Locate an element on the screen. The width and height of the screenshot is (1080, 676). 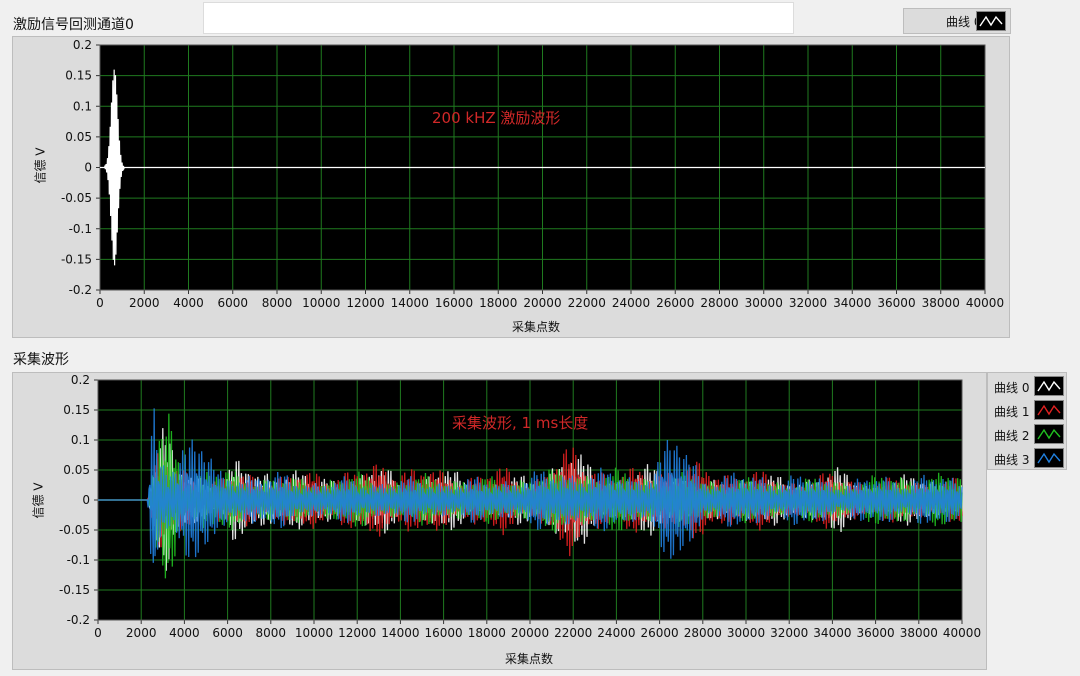
x-tick-label: 22000 is located at coordinates (573, 633).